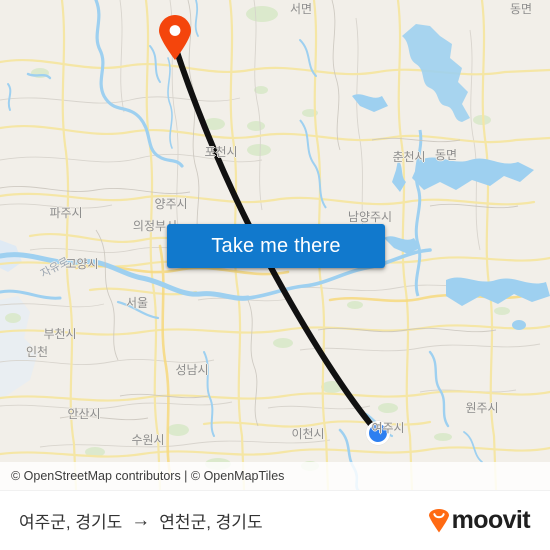 This screenshot has width=550, height=550. I want to click on arrow-right-icon: →, so click(141, 520).